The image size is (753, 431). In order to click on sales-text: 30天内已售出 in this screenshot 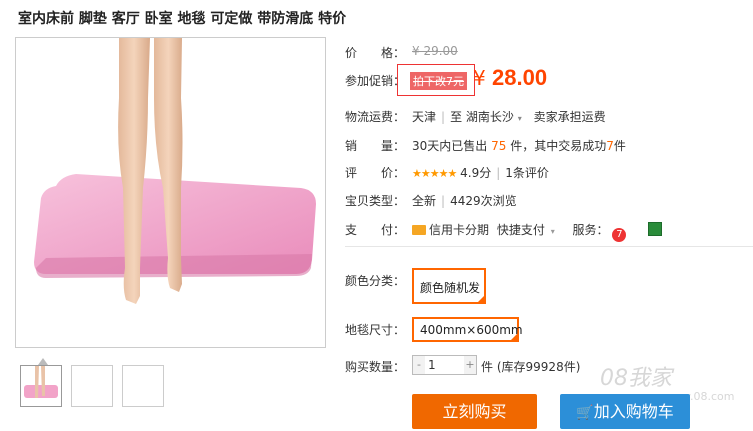, I will do `click(450, 146)`.